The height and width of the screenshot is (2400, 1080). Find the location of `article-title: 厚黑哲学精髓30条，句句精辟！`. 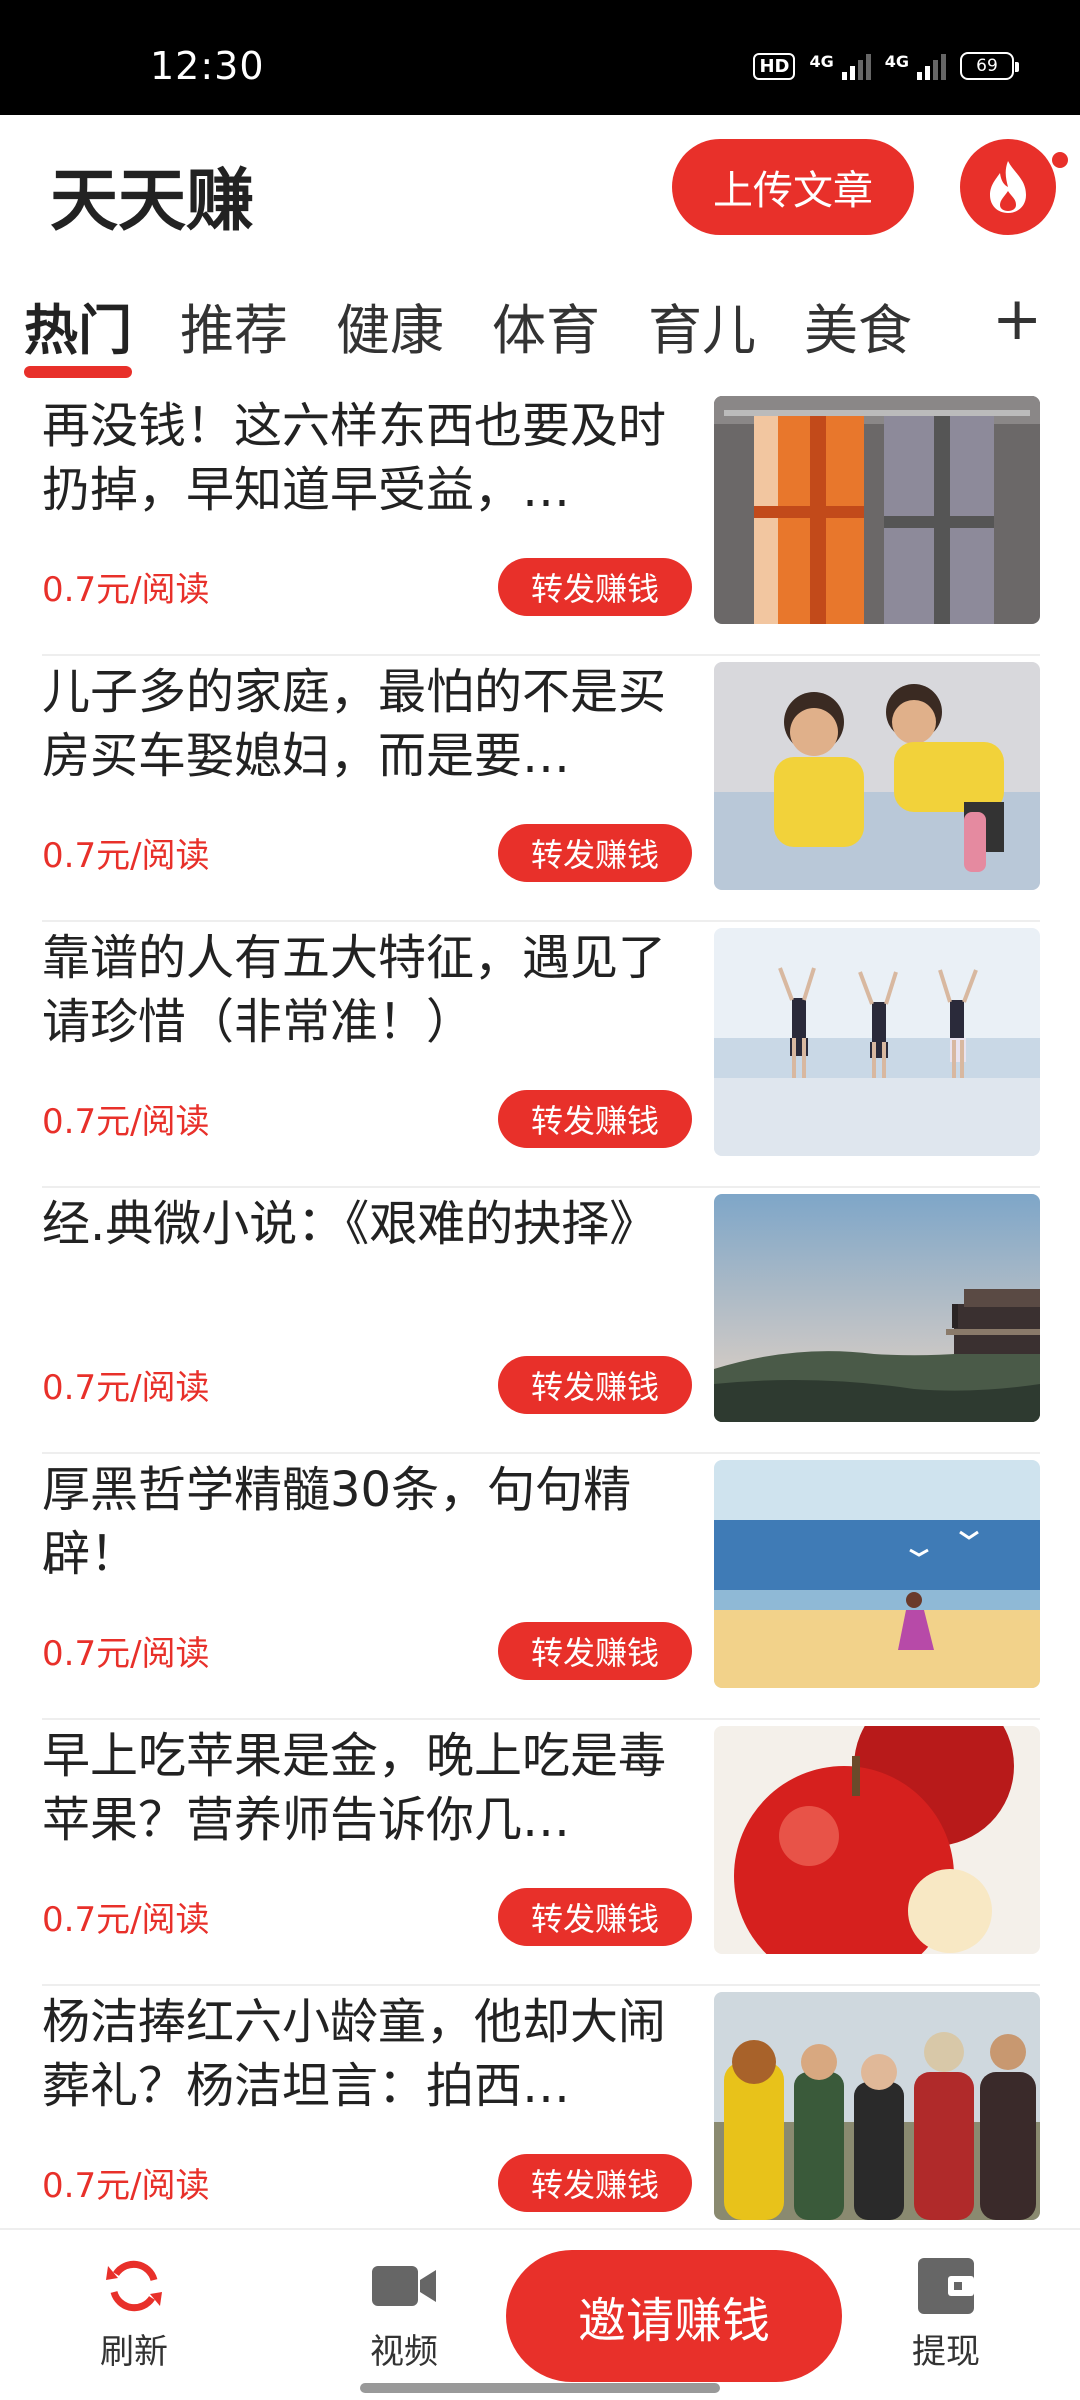

article-title: 厚黑哲学精髓30条，句句精辟！ is located at coordinates (367, 1522).